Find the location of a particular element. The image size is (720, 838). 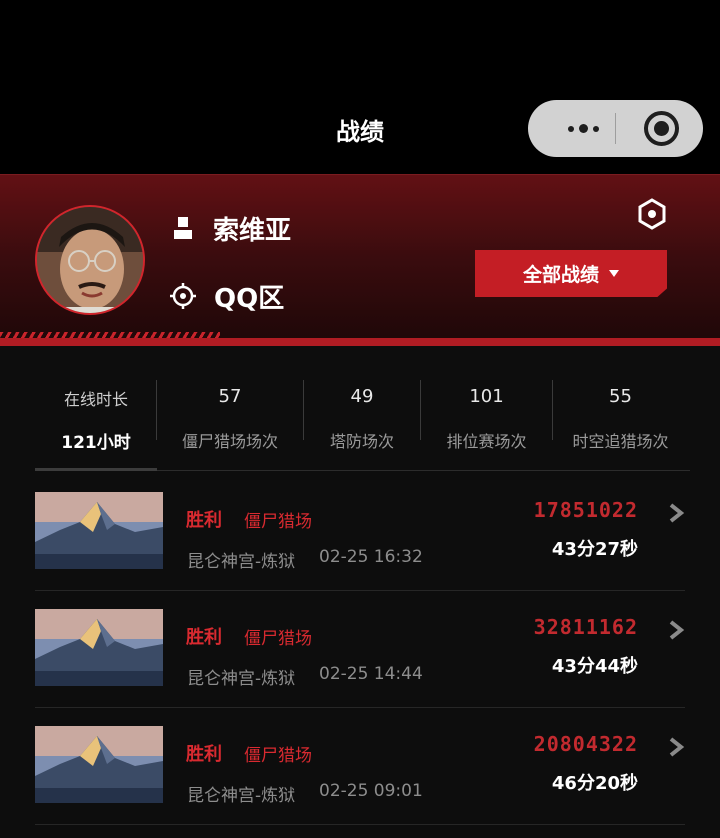

stat-tower-defense: 49 塔防场次 is located at coordinates (362, 420).